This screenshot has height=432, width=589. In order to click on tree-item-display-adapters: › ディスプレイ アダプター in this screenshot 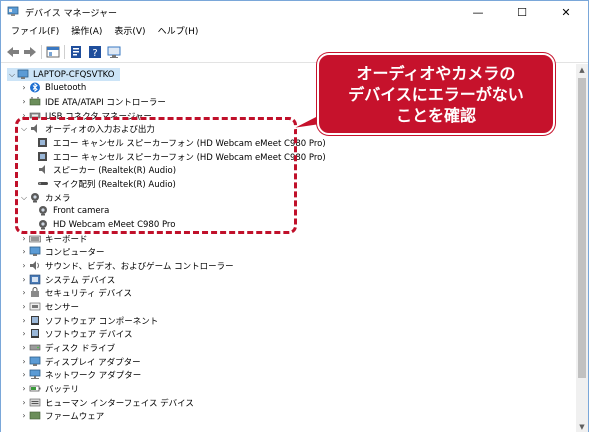, I will do `click(80, 361)`.